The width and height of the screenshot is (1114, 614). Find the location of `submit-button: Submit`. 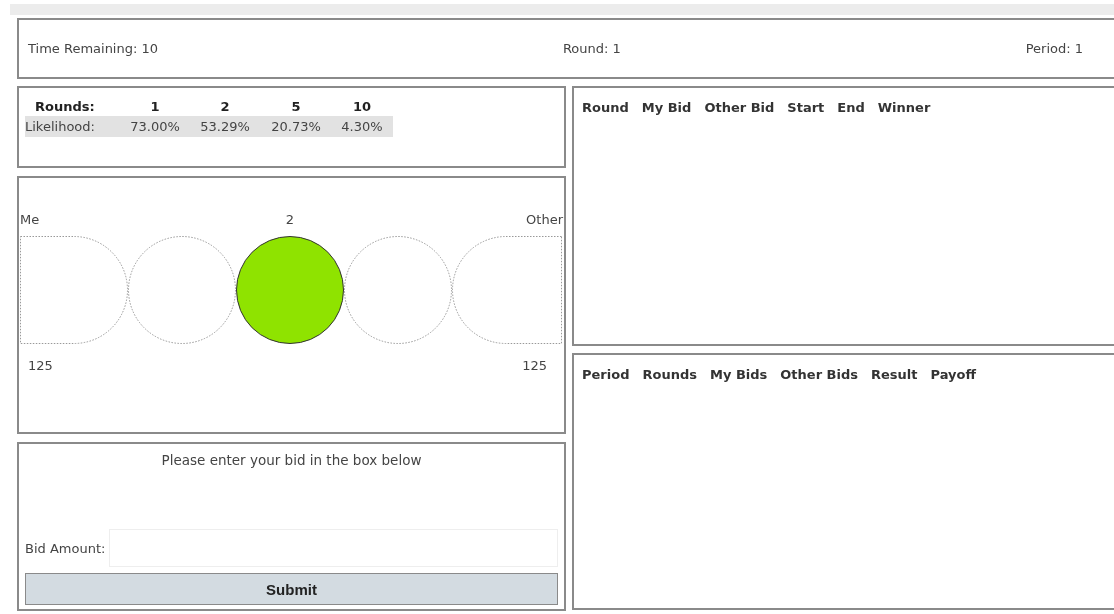

submit-button: Submit is located at coordinates (291, 589).